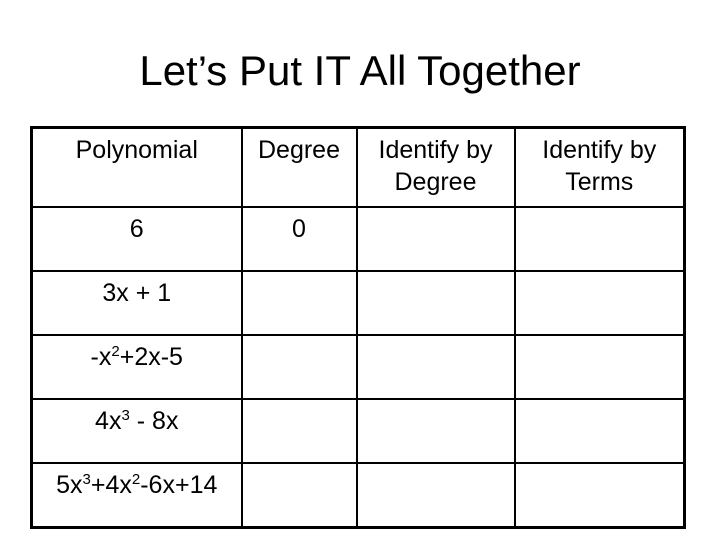  Describe the element at coordinates (599, 182) in the screenshot. I see `header-identify-by-terms-line2: Terms` at that location.